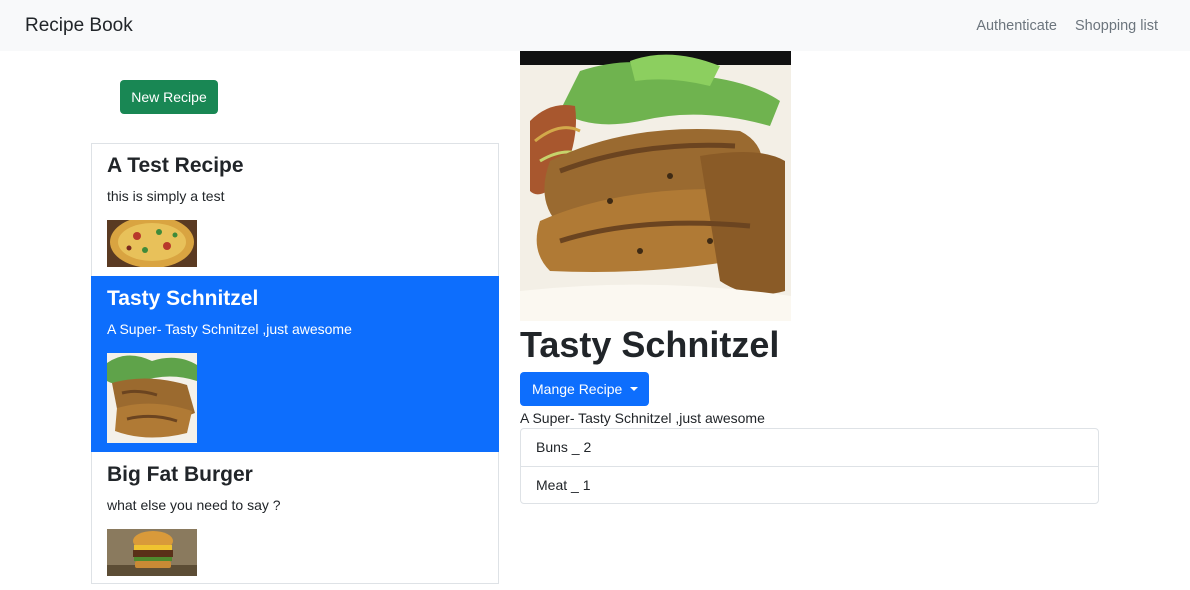  I want to click on recipe-description: what else you need to say ?, so click(194, 505).